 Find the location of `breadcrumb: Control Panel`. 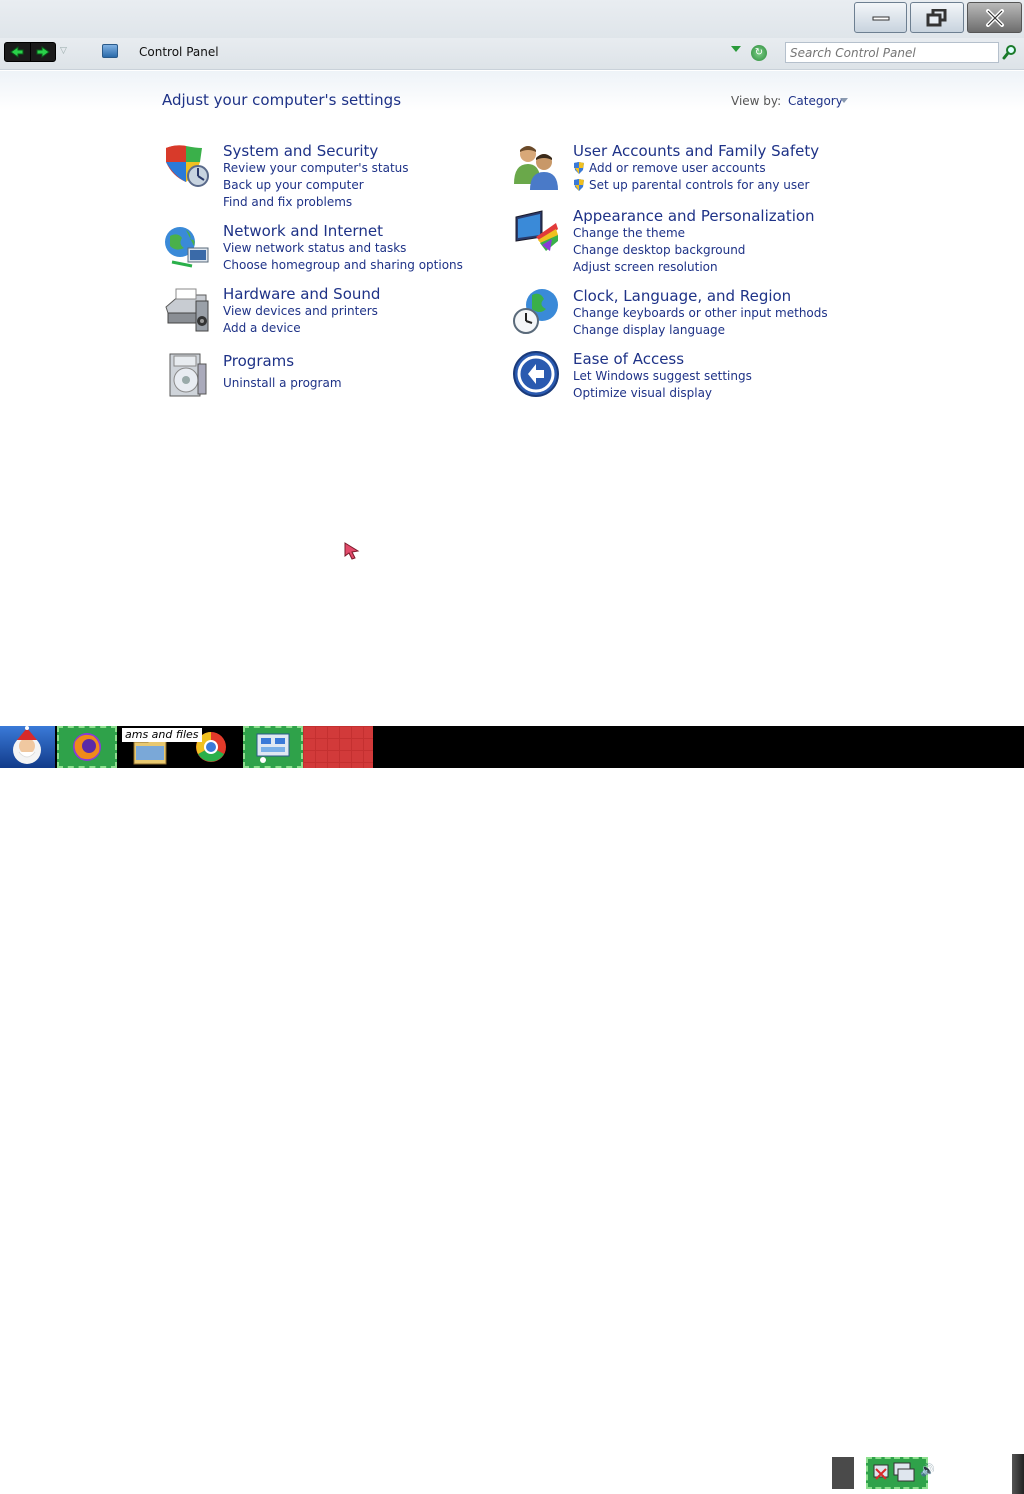

breadcrumb: Control Panel is located at coordinates (179, 52).